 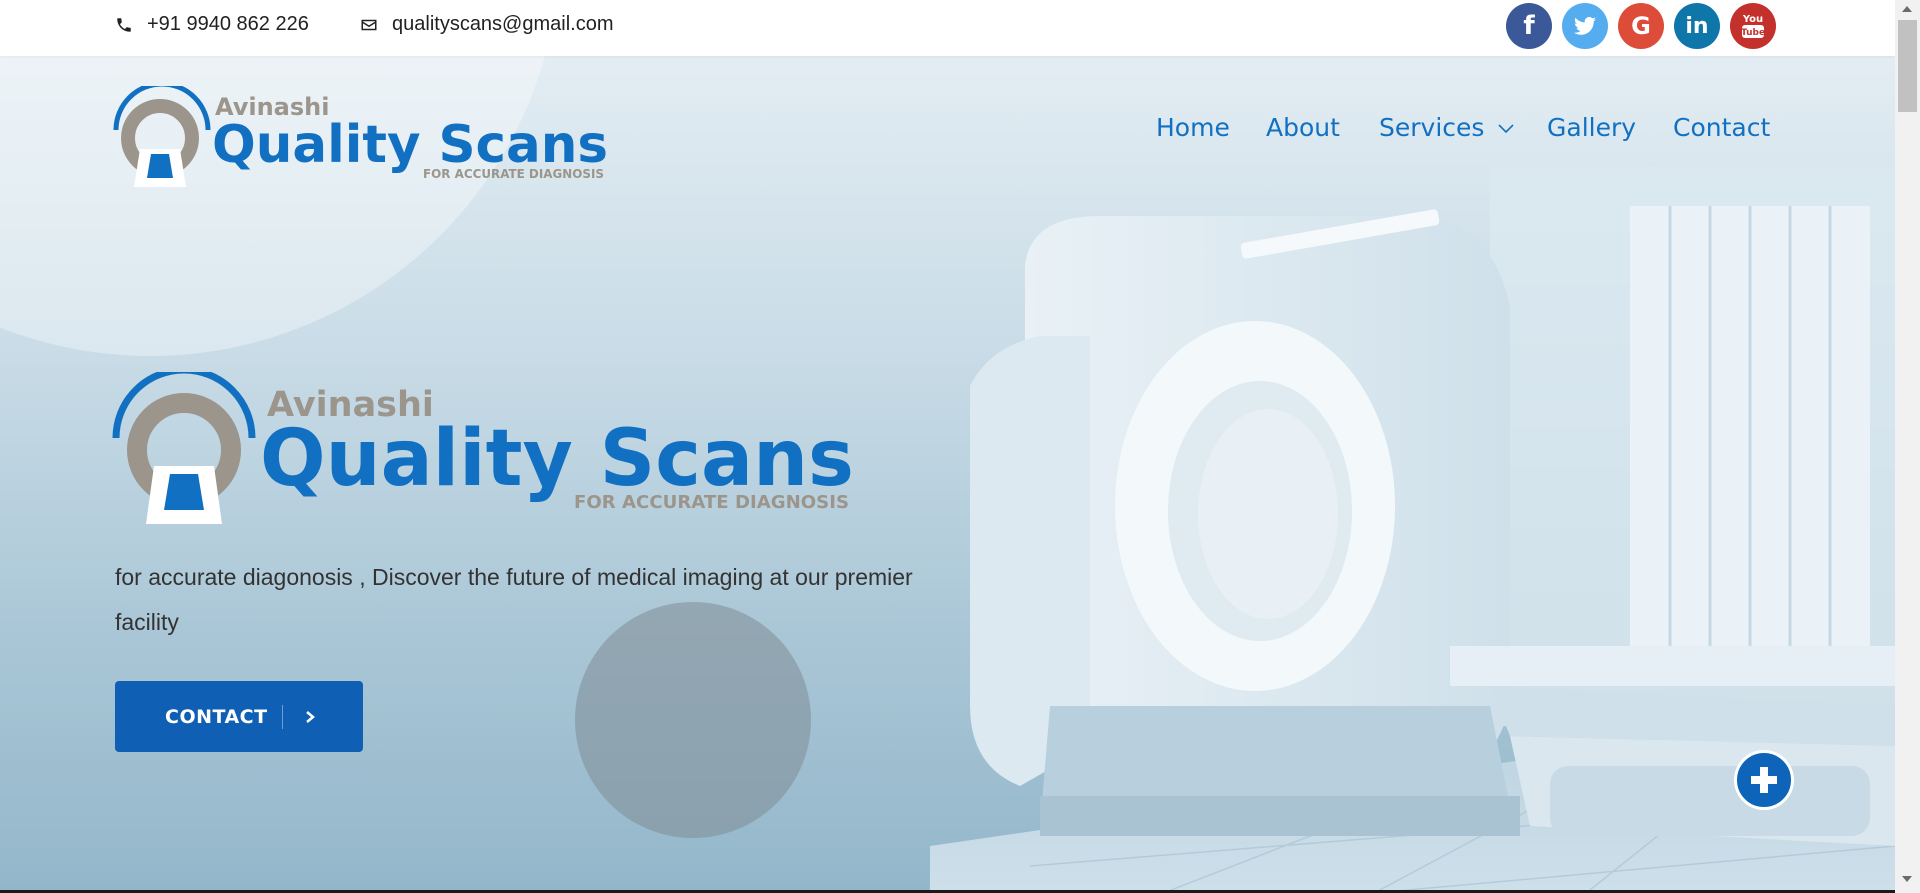 I want to click on hero-logo-mark, so click(x=184, y=448).